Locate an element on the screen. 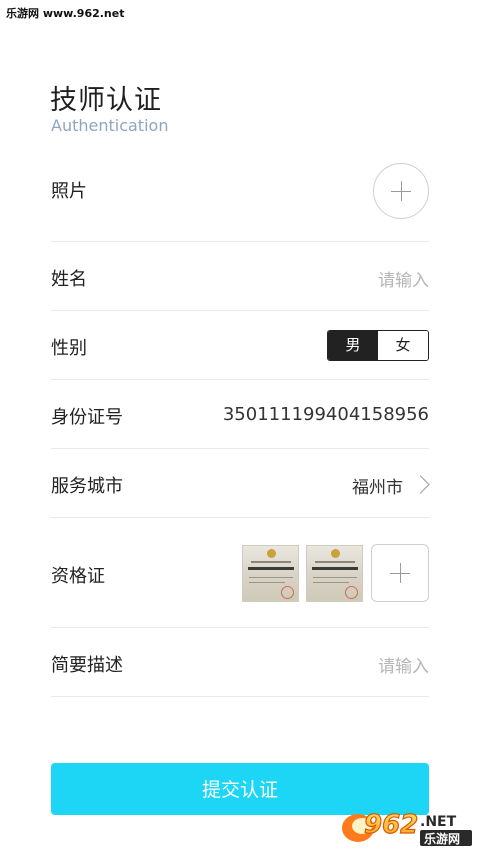 The width and height of the screenshot is (480, 853). id-number-row: 身份证号 350111199404158956 is located at coordinates (240, 414).